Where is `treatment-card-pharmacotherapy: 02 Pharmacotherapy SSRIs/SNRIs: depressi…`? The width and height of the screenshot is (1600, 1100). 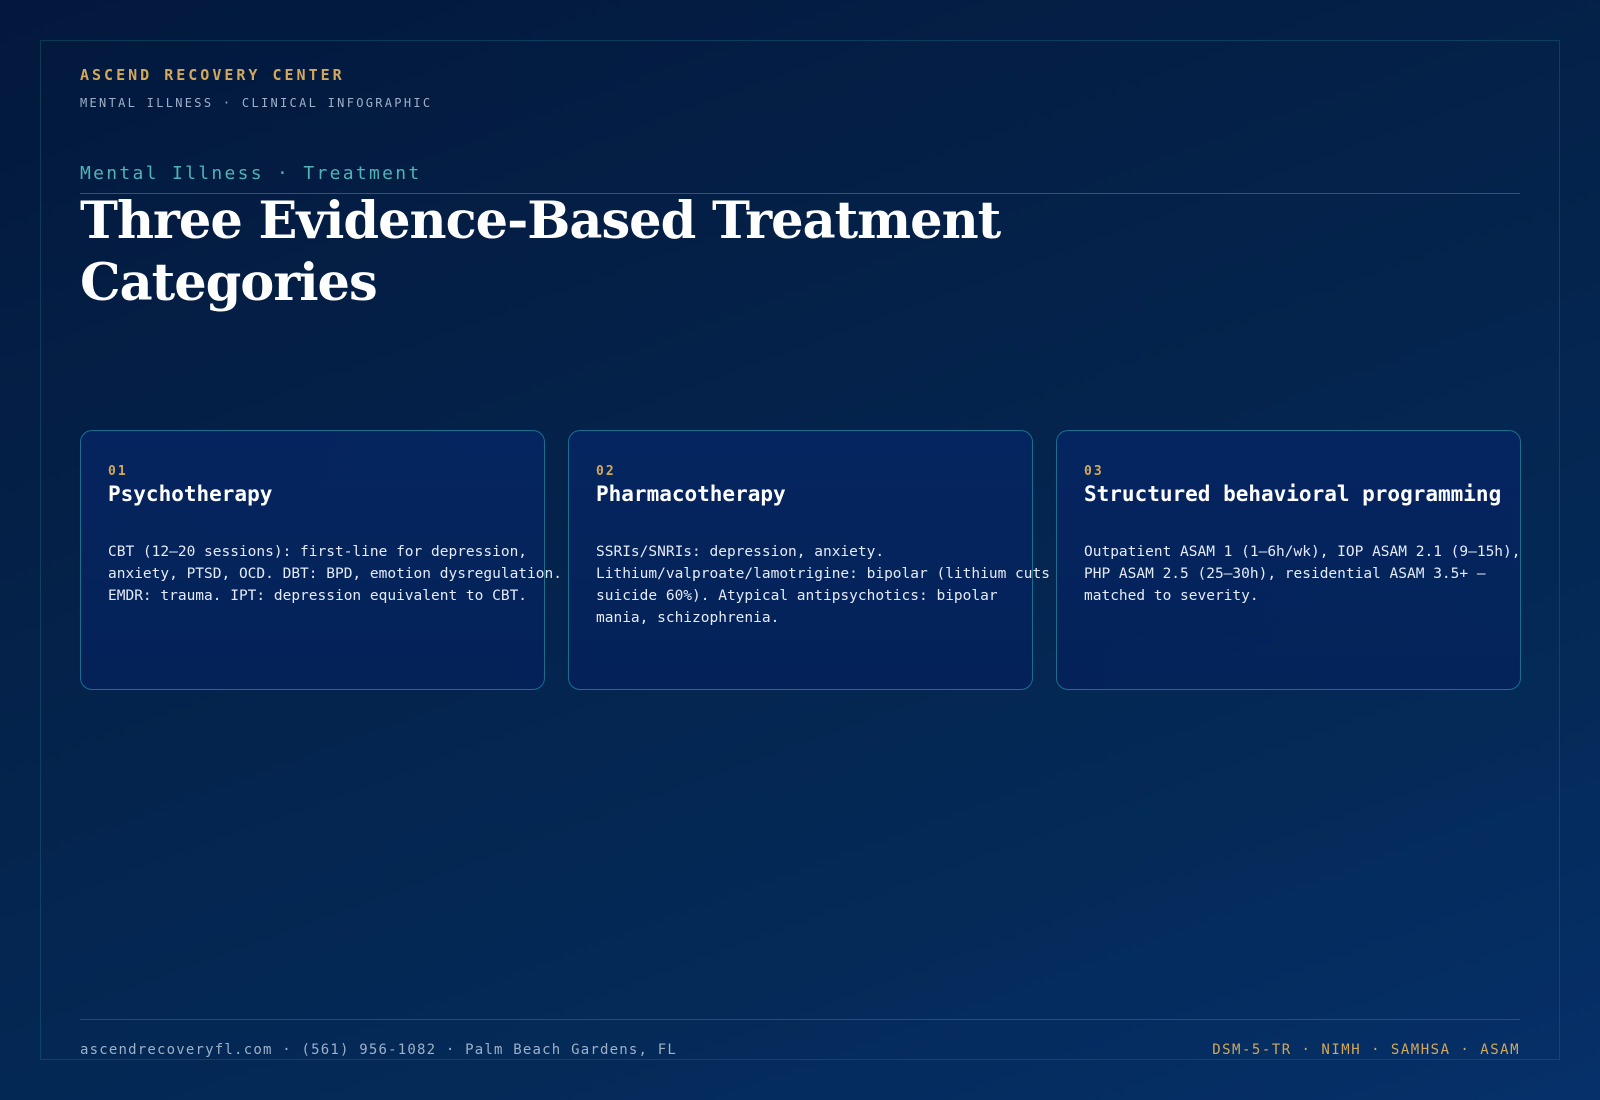 treatment-card-pharmacotherapy: 02 Pharmacotherapy SSRIs/SNRIs: depressi… is located at coordinates (809, 560).